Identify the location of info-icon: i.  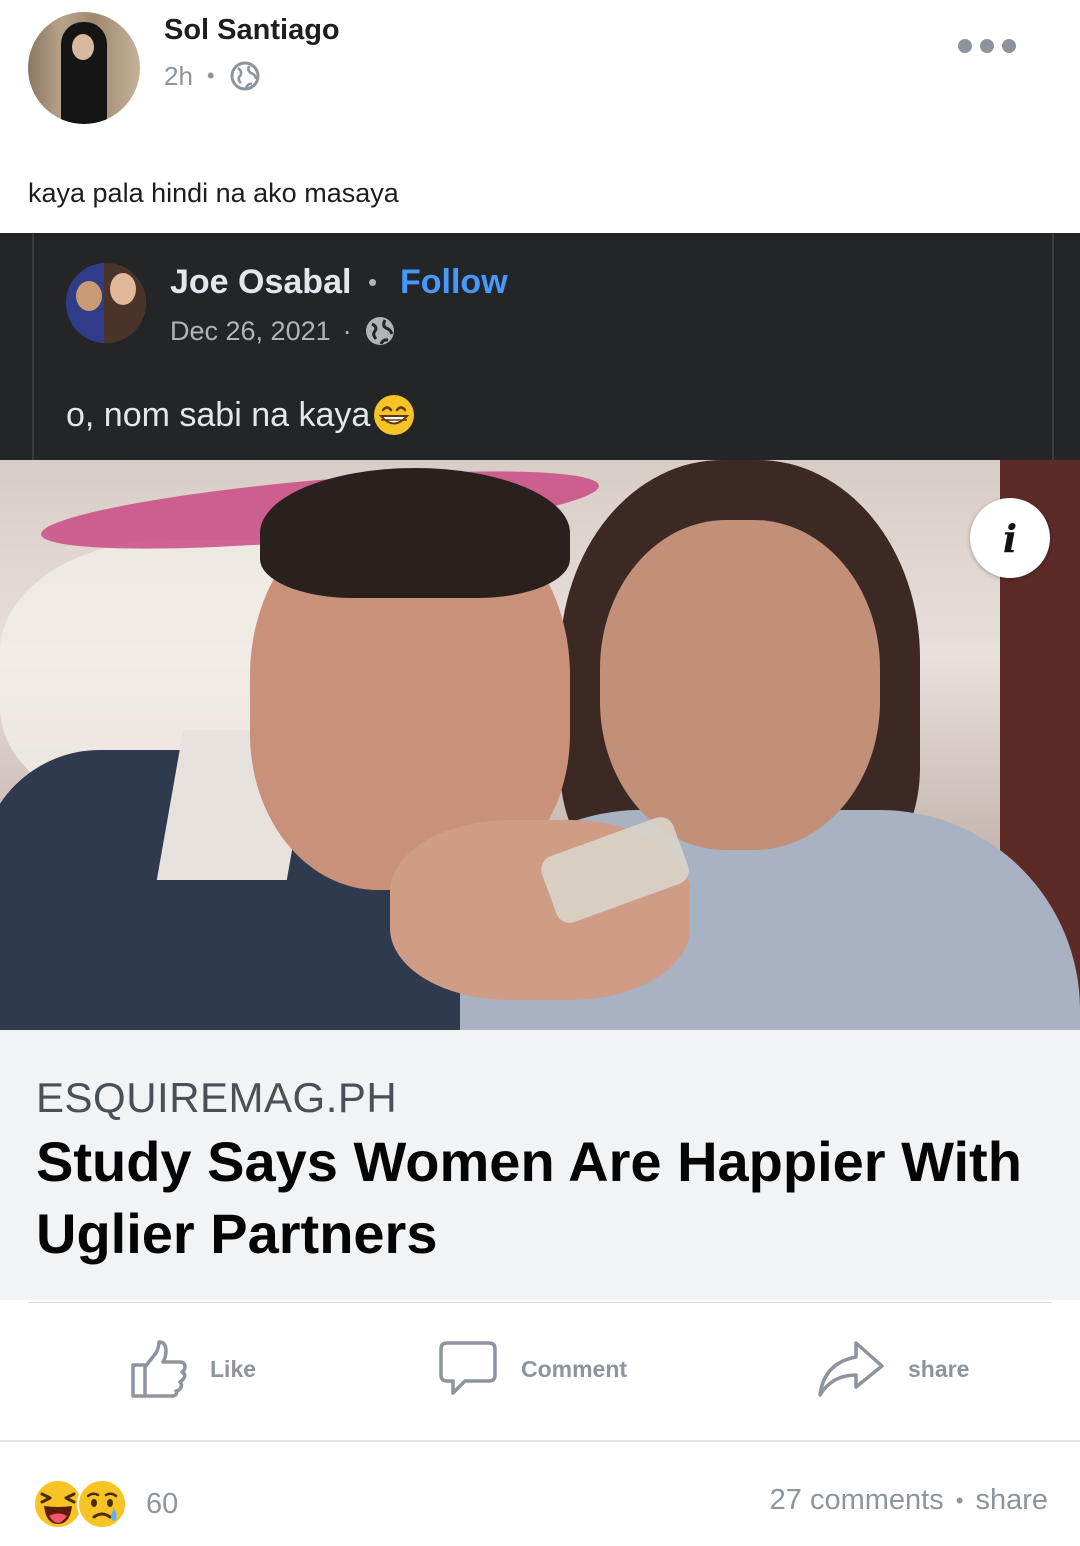
(1010, 538).